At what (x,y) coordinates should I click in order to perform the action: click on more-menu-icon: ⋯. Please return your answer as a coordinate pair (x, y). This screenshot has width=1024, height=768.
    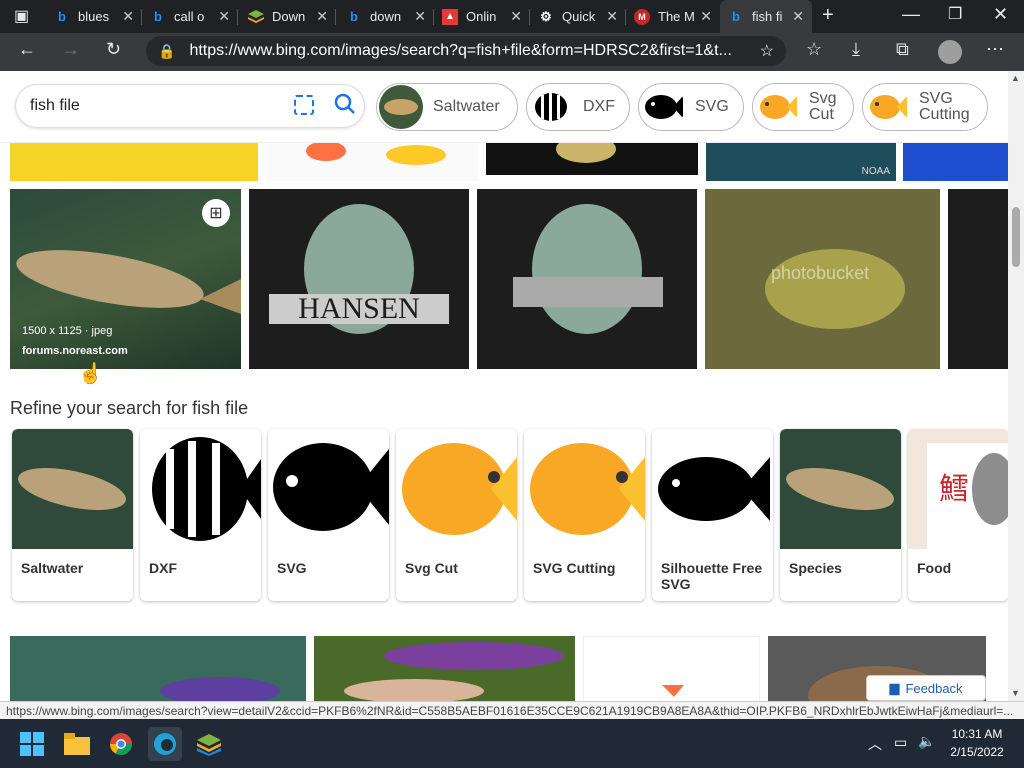
    Looking at the image, I should click on (995, 49).